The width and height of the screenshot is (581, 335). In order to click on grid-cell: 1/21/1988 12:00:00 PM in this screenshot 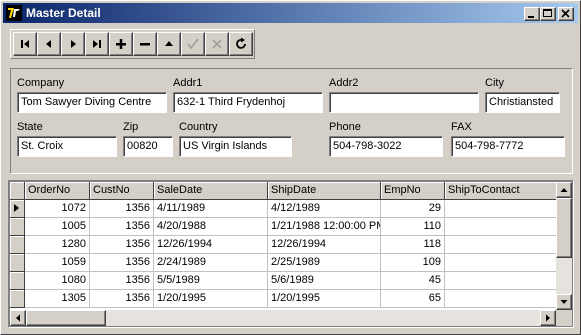, I will do `click(324, 227)`.